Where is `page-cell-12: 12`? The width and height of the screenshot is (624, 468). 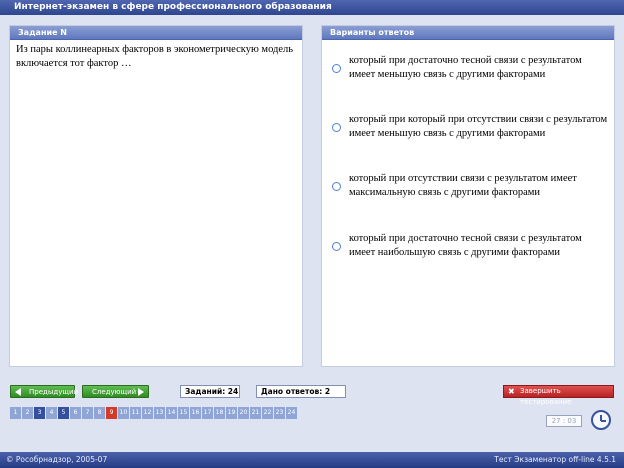 page-cell-12: 12 is located at coordinates (147, 413).